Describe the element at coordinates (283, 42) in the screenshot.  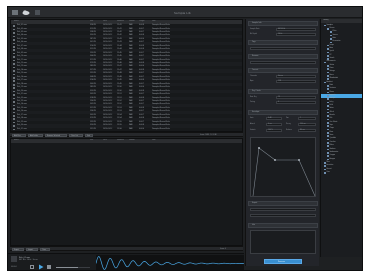
I see `section-tags: Tags` at that location.